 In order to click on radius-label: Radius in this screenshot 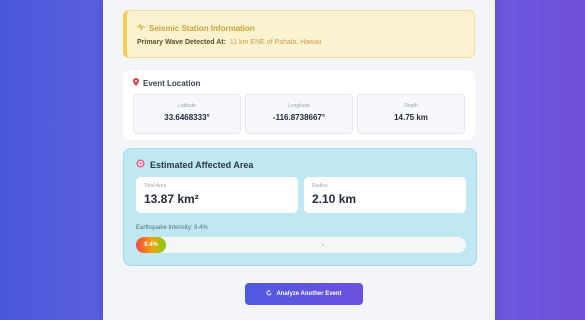, I will do `click(320, 186)`.